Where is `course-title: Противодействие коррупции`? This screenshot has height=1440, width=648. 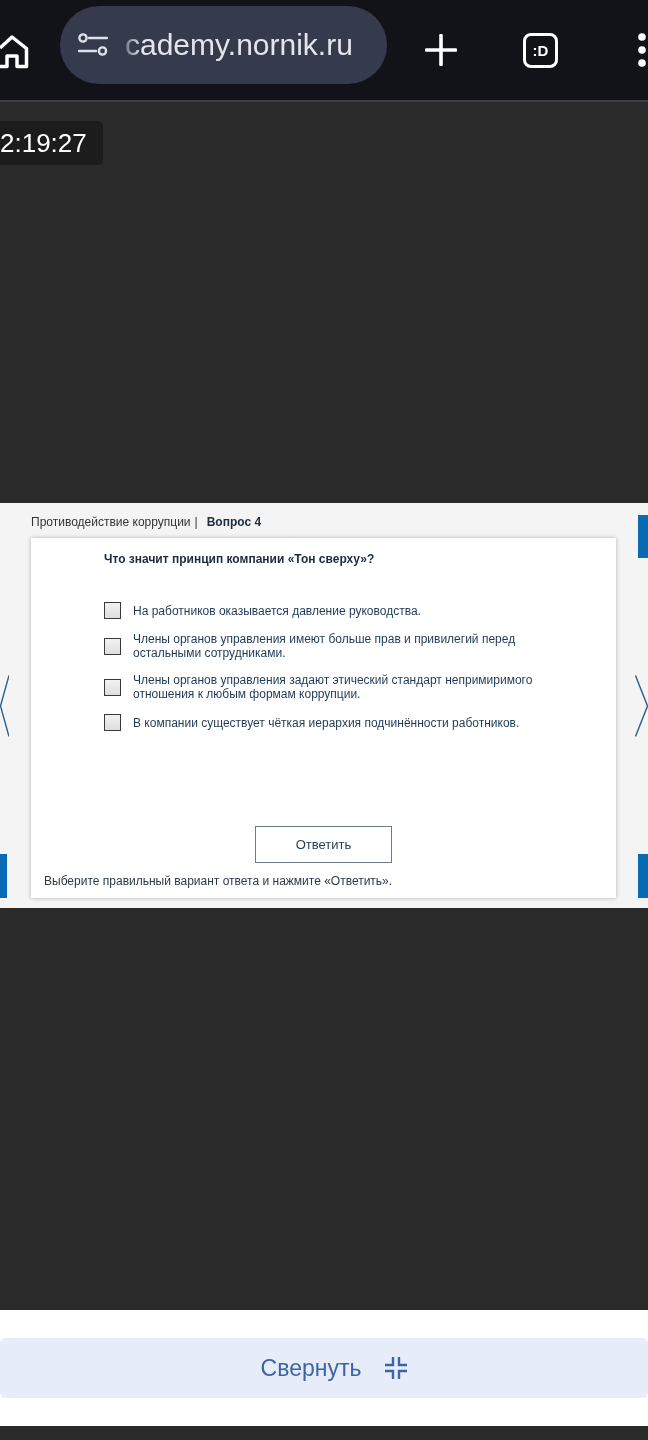 course-title: Противодействие коррупции is located at coordinates (111, 522).